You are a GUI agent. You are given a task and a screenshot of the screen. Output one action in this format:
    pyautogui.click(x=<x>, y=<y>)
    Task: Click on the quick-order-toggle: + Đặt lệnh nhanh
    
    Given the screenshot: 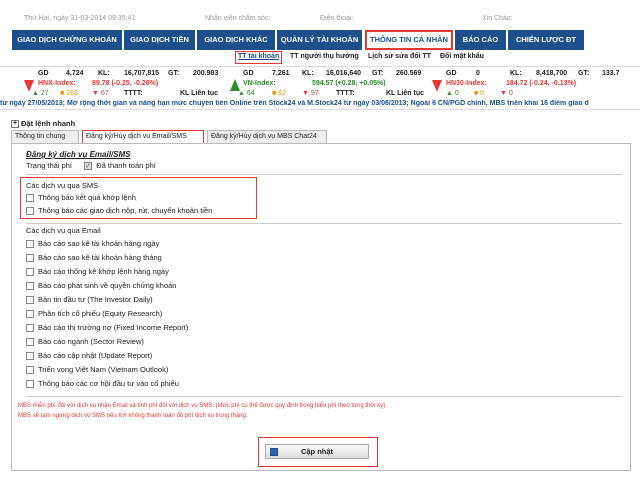 What is the action you would take?
    pyautogui.click(x=43, y=124)
    